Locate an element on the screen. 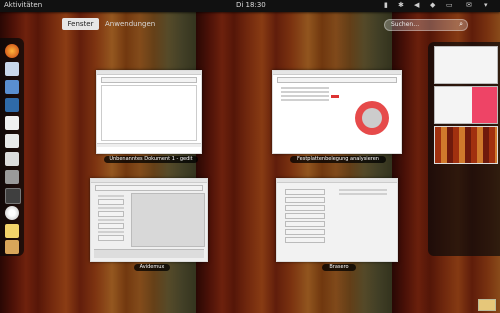  bluetooth-icon: ✱ is located at coordinates (401, 5).